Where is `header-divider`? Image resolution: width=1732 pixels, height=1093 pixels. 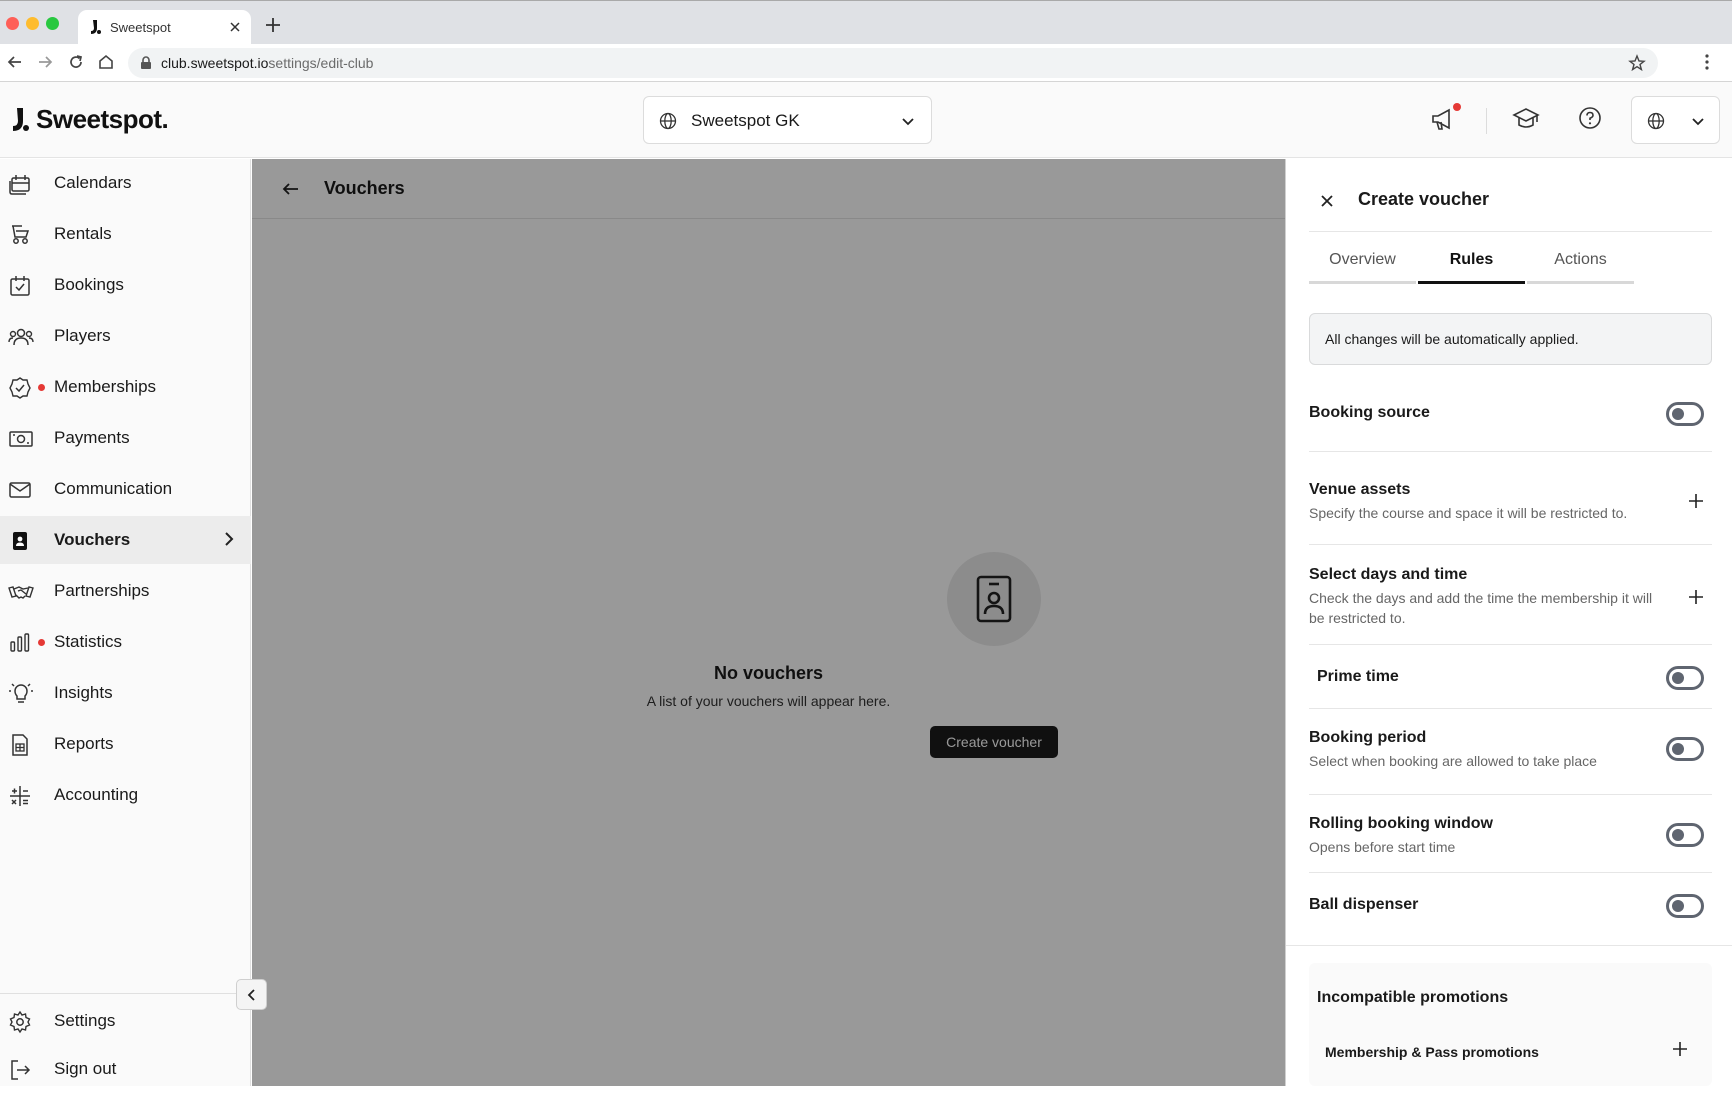
header-divider is located at coordinates (1486, 121).